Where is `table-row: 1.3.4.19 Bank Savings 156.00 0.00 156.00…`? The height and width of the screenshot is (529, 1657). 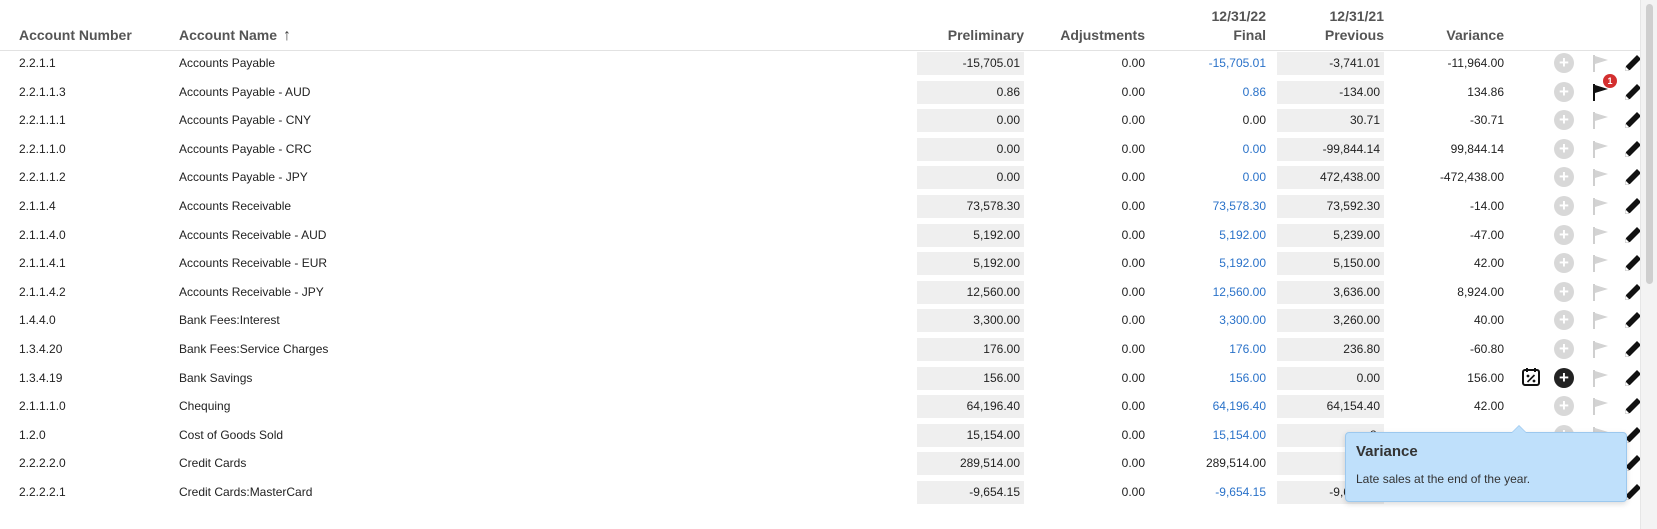 table-row: 1.3.4.19 Bank Savings 156.00 0.00 156.00… is located at coordinates (820, 378).